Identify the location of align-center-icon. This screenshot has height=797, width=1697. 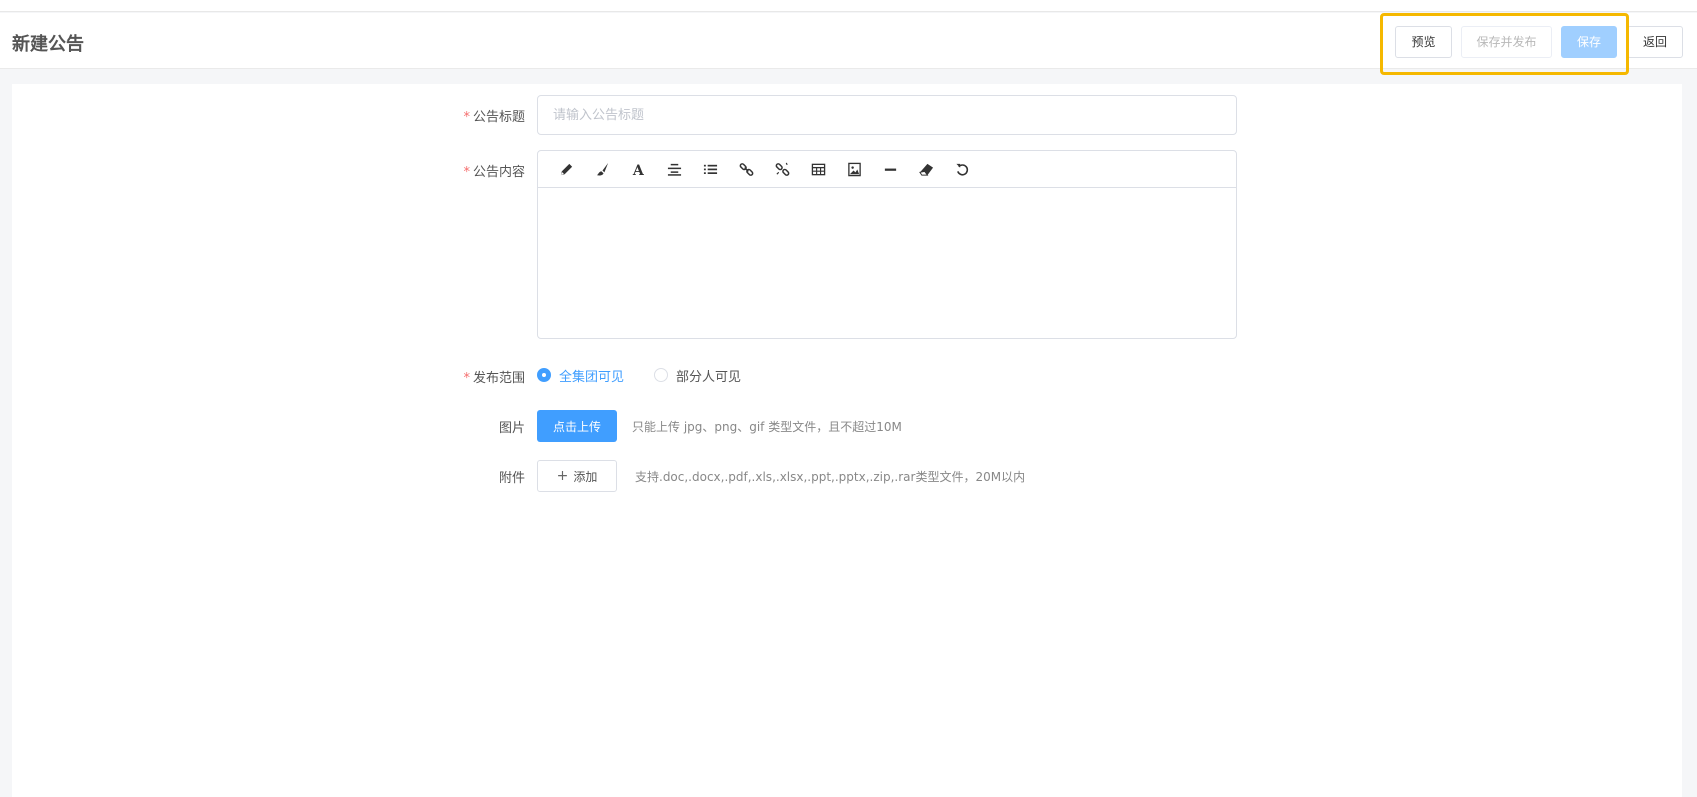
(674, 169).